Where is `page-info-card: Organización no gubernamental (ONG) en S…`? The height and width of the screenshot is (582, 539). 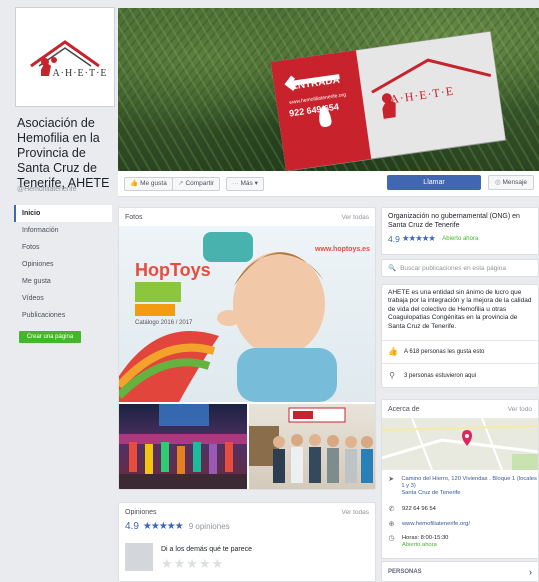 page-info-card: Organización no gubernamental (ONG) en S… is located at coordinates (460, 231).